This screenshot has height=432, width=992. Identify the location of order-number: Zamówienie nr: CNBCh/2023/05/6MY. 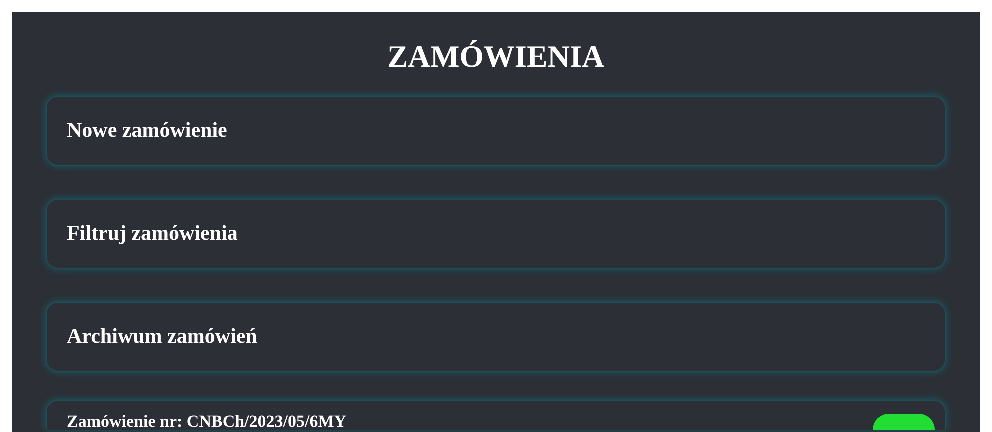
(207, 421).